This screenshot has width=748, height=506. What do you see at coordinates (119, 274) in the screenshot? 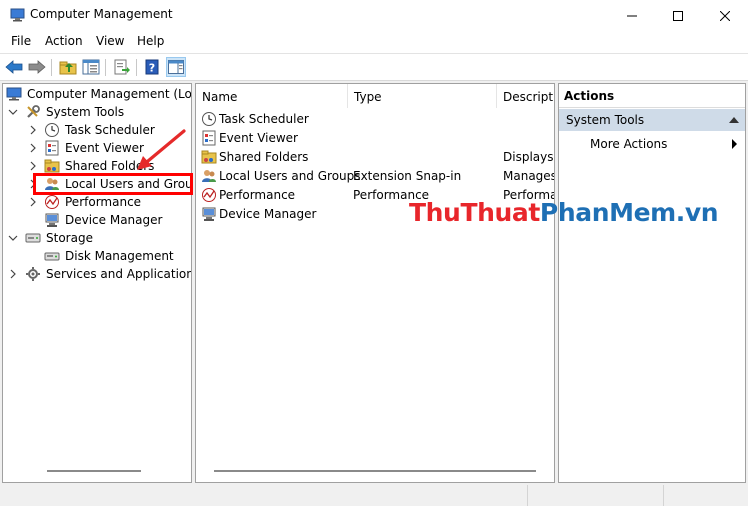
I see `tree-label: Services and Applications` at bounding box center [119, 274].